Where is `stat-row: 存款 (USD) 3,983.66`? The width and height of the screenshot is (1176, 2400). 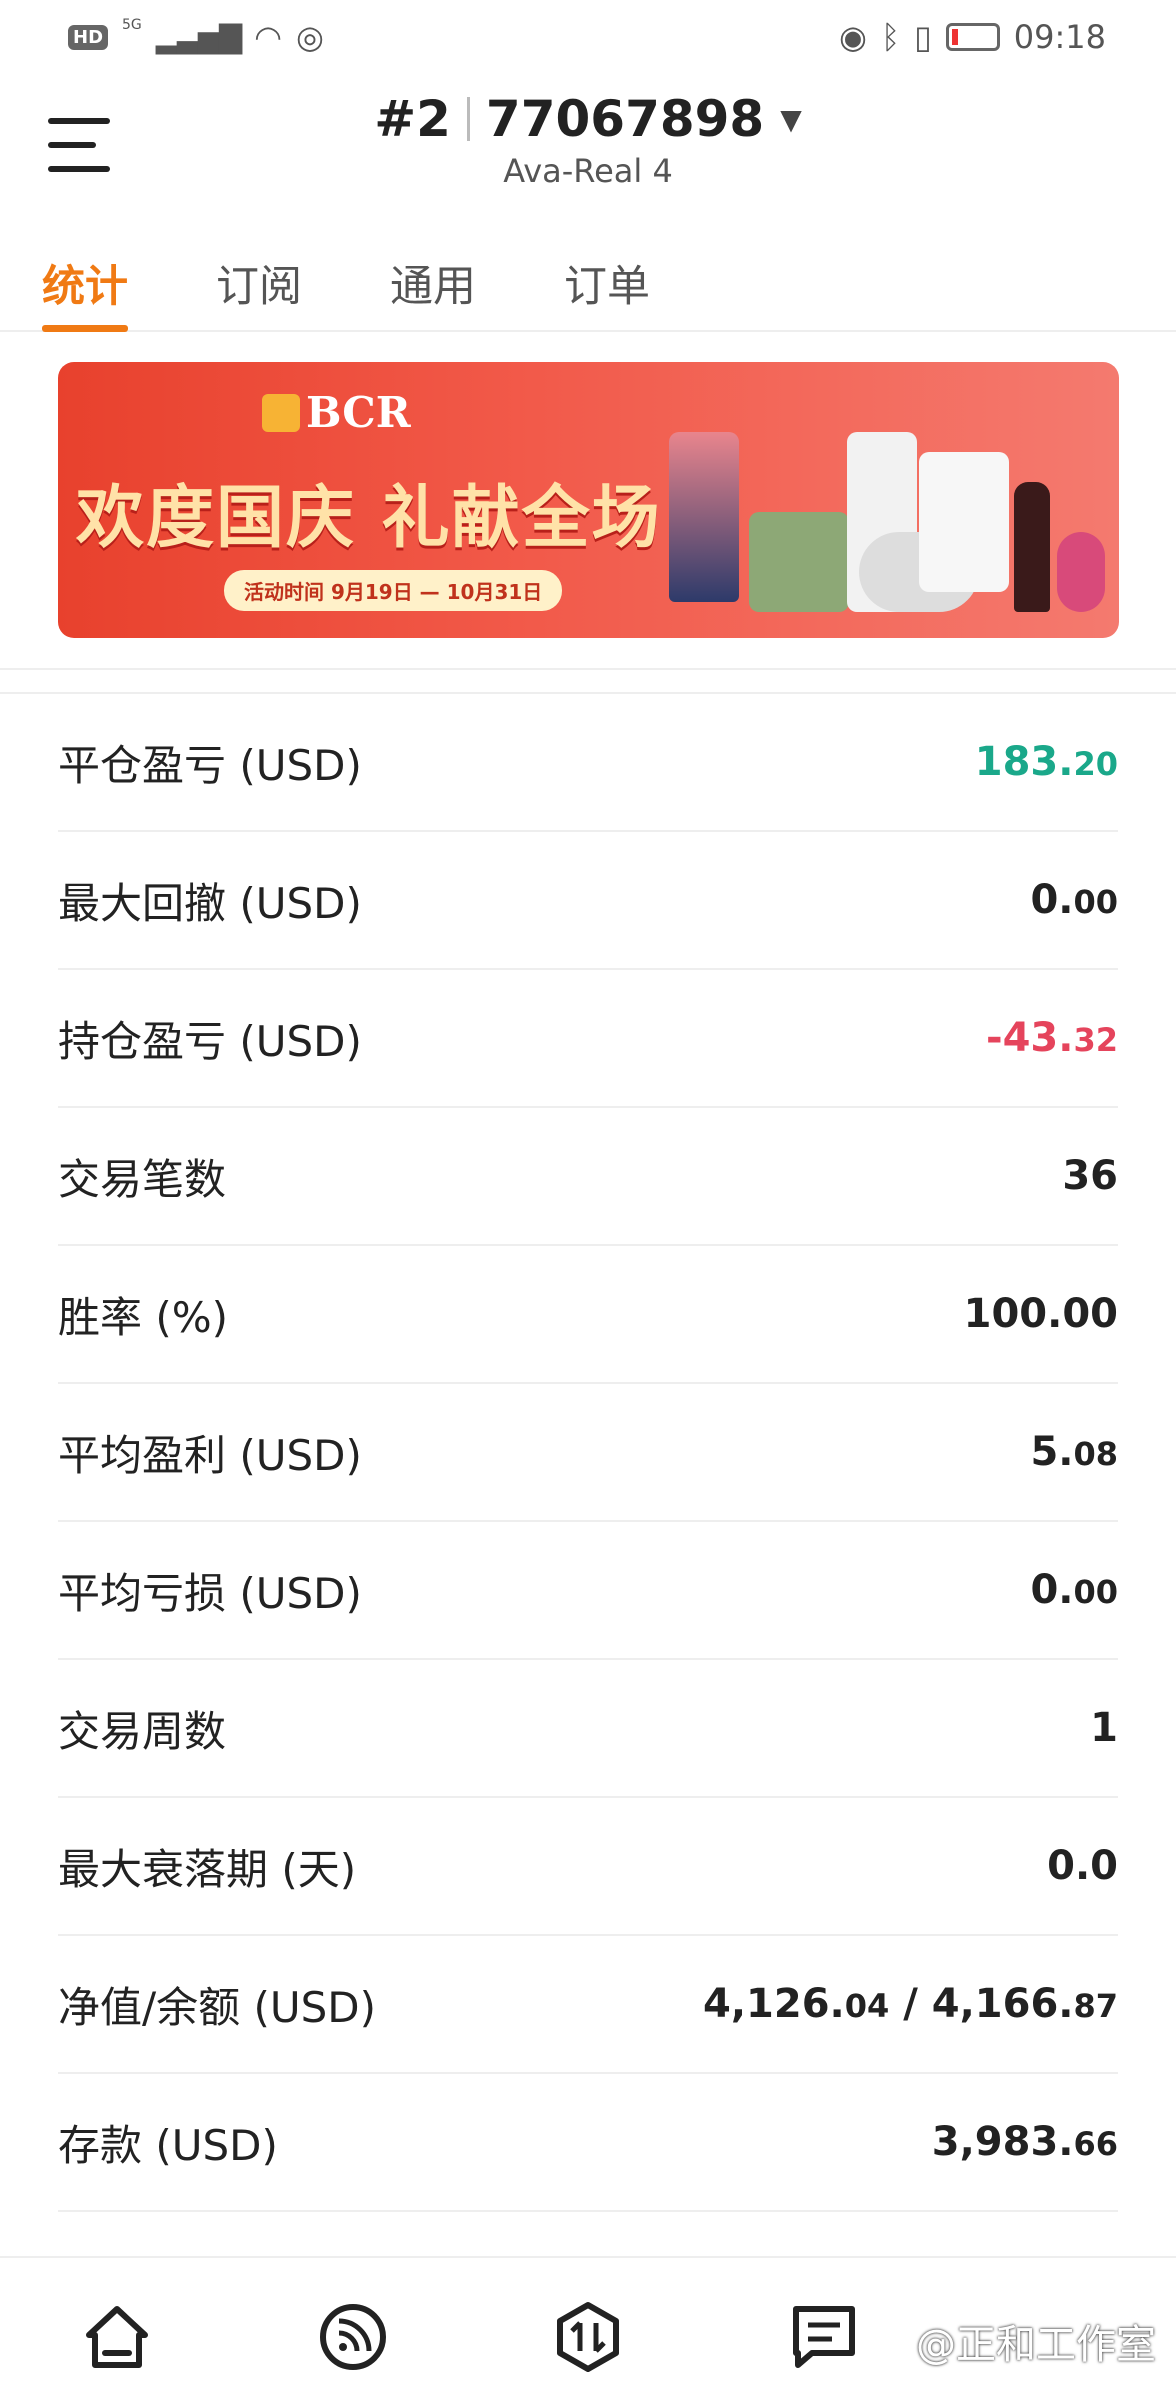 stat-row: 存款 (USD) 3,983.66 is located at coordinates (588, 2143).